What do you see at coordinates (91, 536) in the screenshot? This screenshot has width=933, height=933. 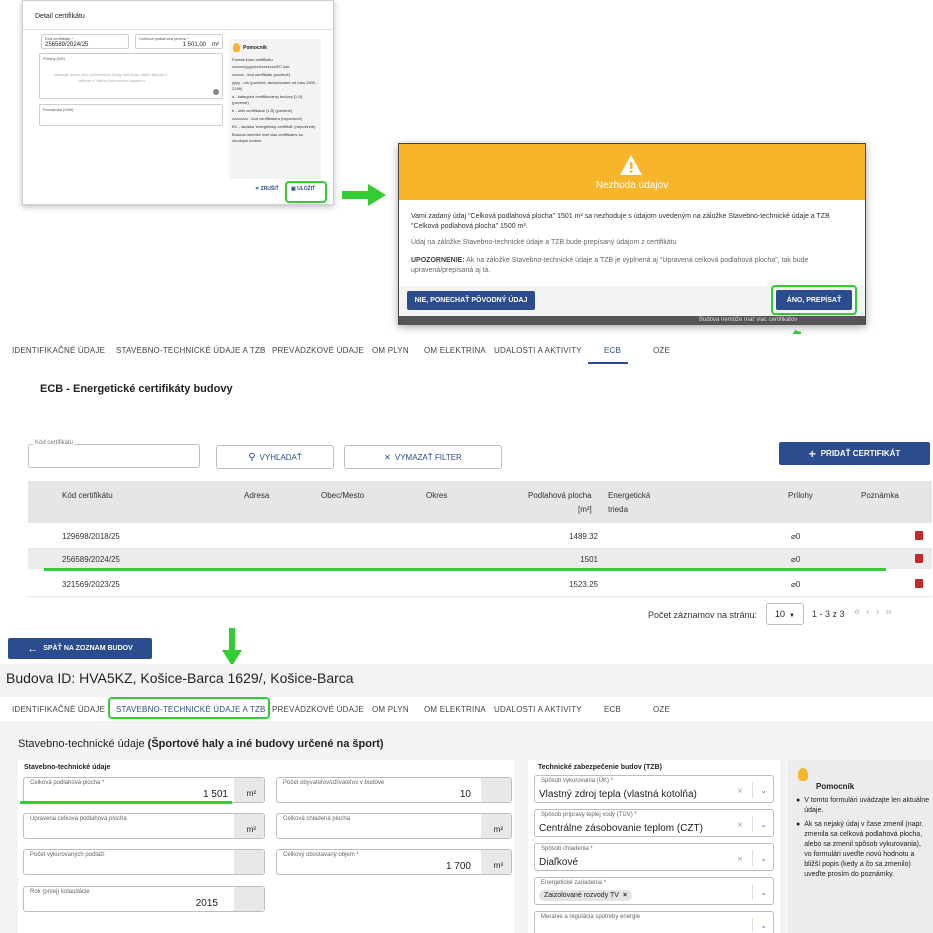 I see `cell-code: 129698/2018/25` at bounding box center [91, 536].